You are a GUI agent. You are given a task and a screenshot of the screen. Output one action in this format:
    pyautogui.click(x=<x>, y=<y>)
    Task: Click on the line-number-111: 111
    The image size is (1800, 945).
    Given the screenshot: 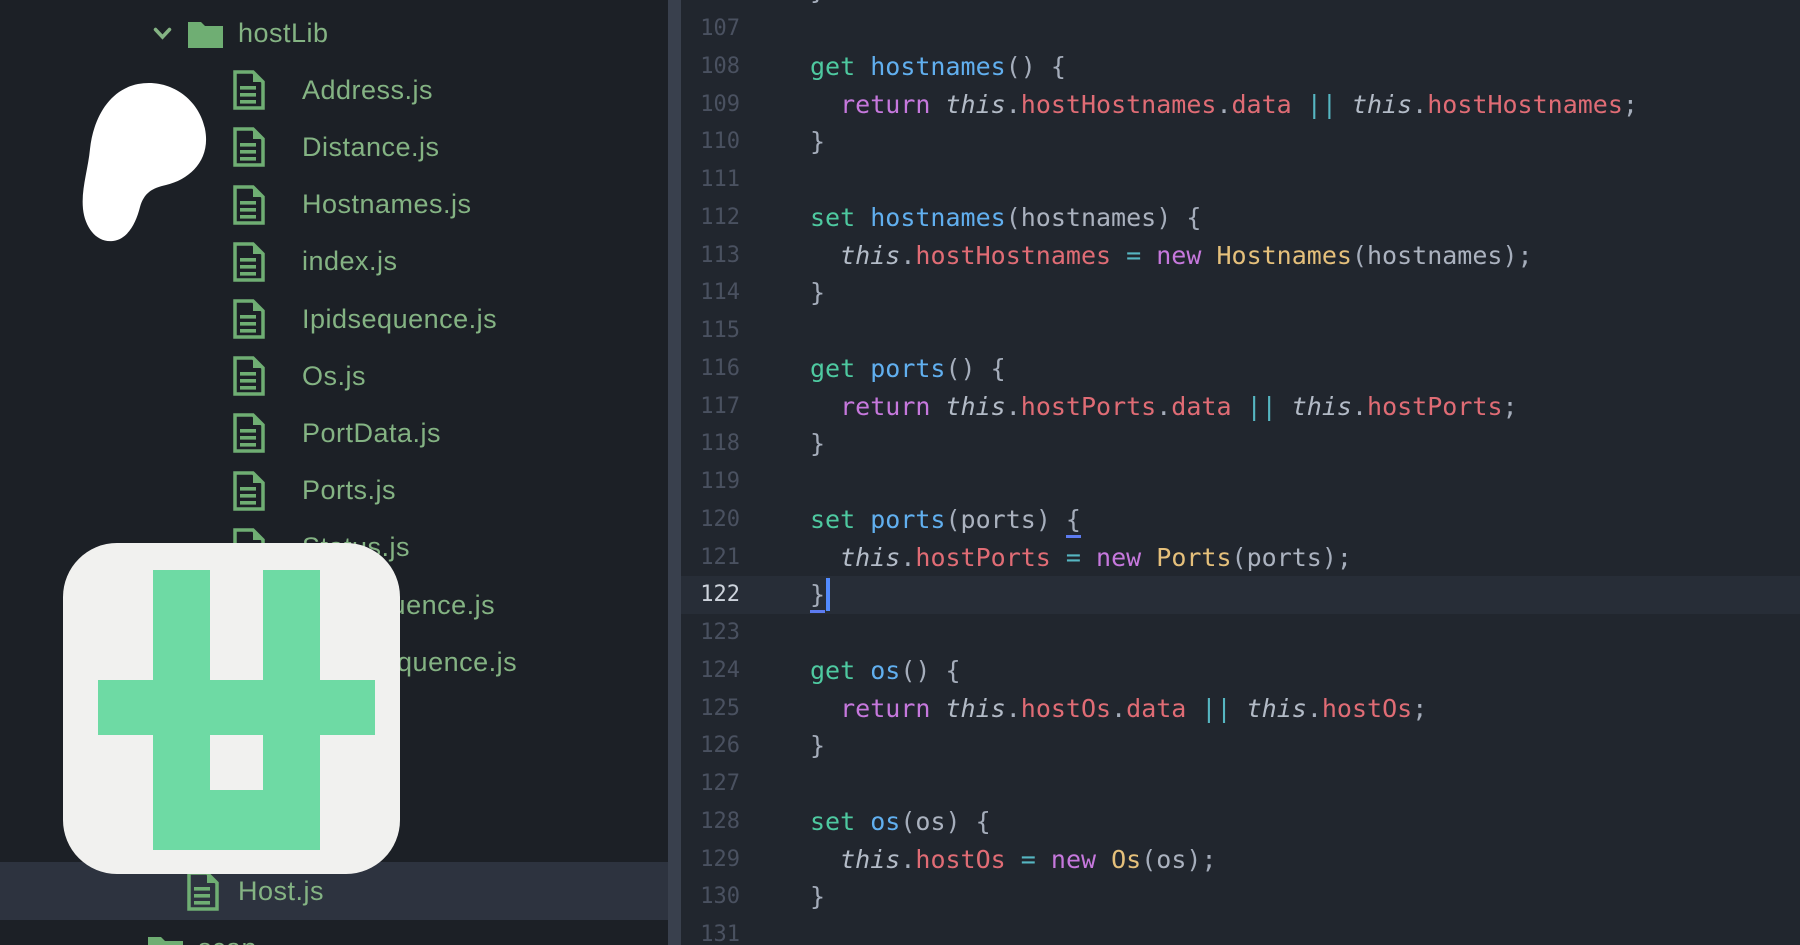 What is the action you would take?
    pyautogui.click(x=710, y=180)
    